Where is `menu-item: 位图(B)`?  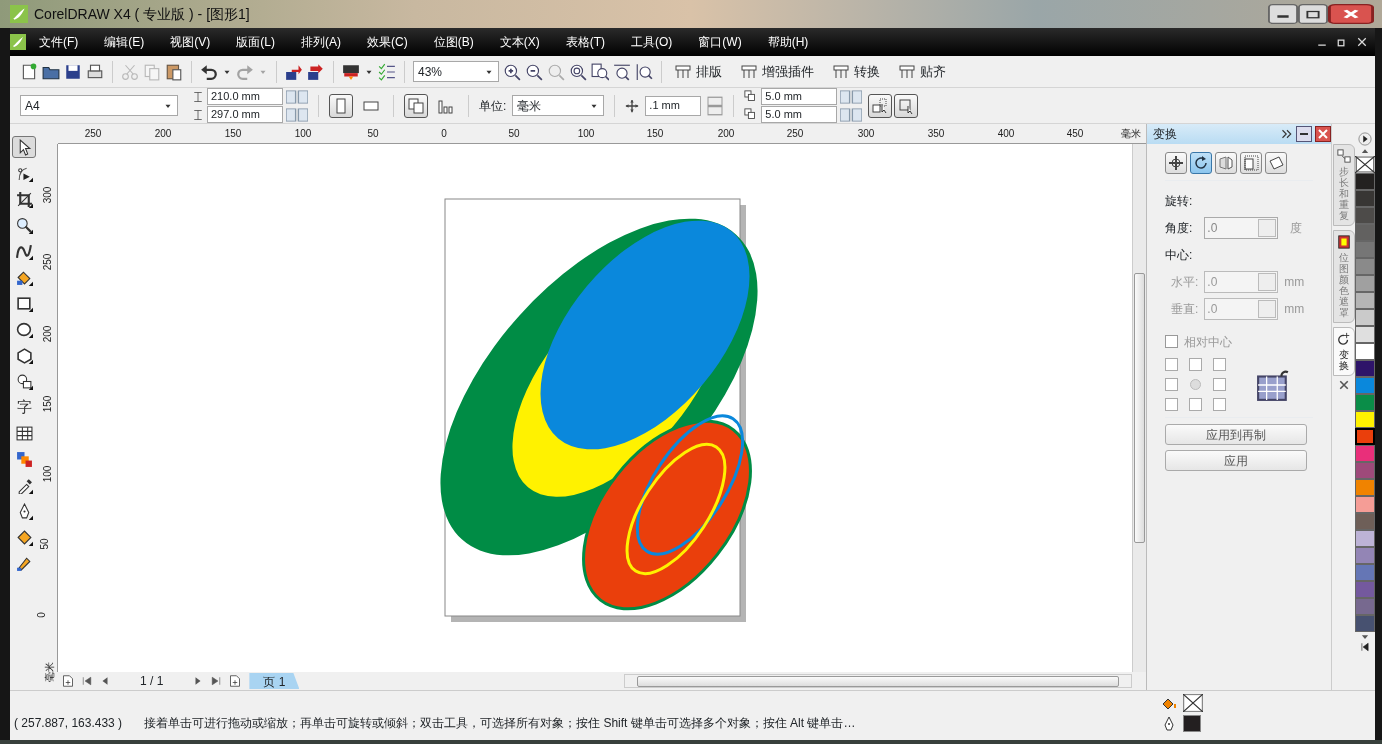 menu-item: 位图(B) is located at coordinates (453, 42).